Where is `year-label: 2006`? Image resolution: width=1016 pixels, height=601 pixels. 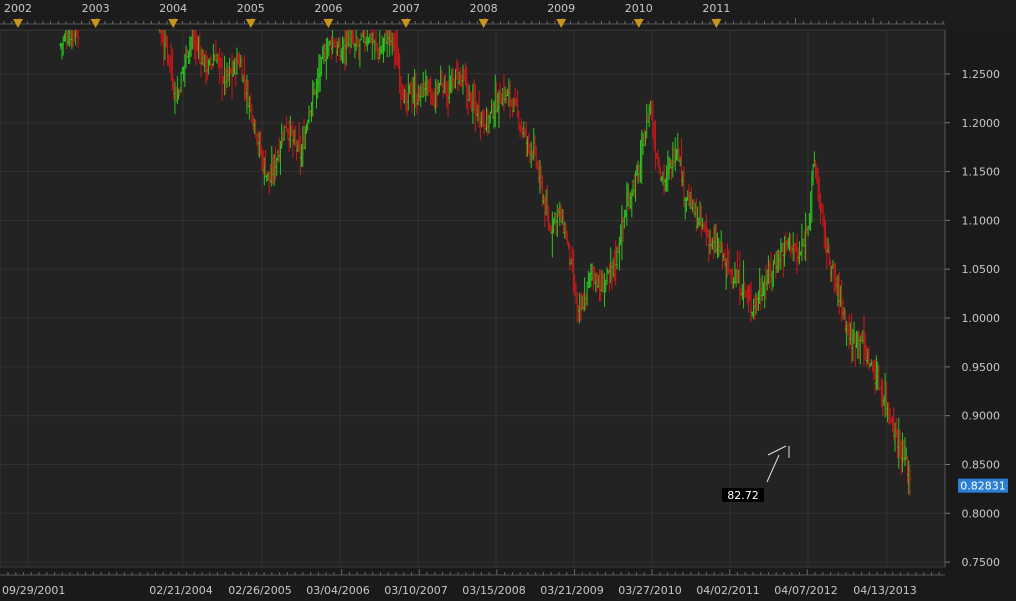
year-label: 2006 is located at coordinates (328, 8).